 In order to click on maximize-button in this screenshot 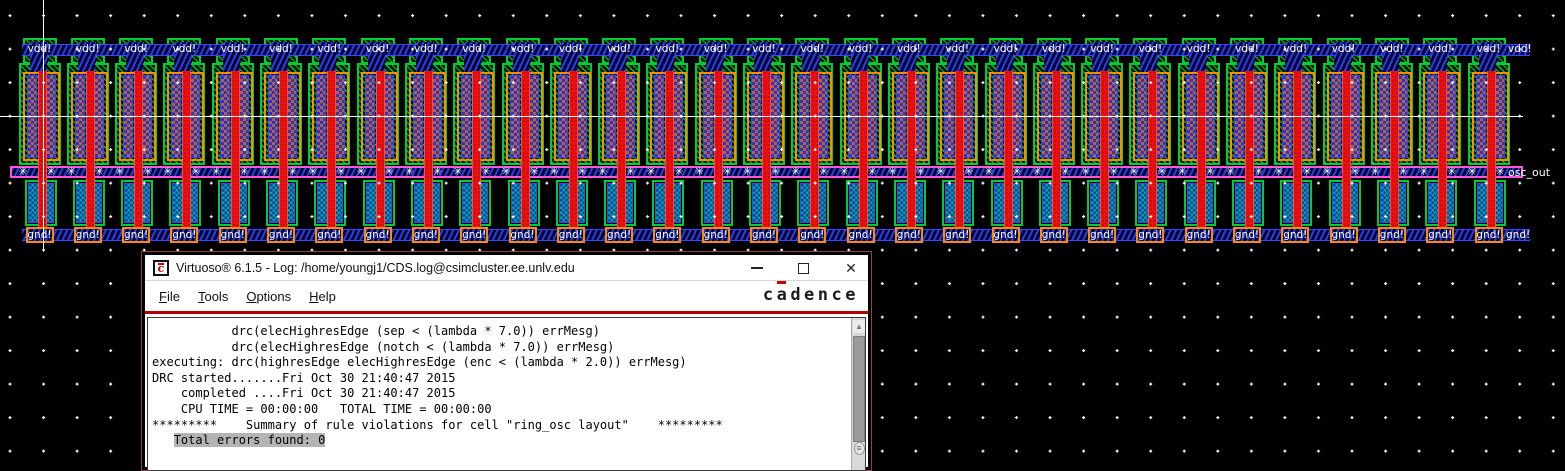, I will do `click(803, 268)`.